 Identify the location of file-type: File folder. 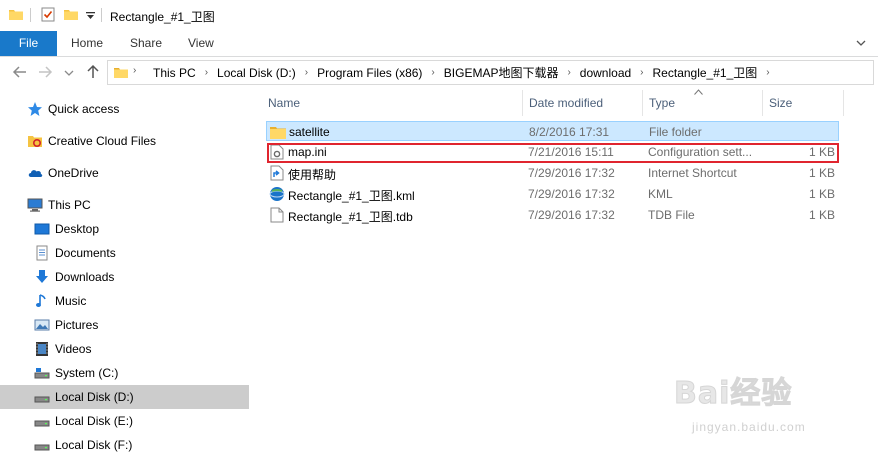
(675, 132).